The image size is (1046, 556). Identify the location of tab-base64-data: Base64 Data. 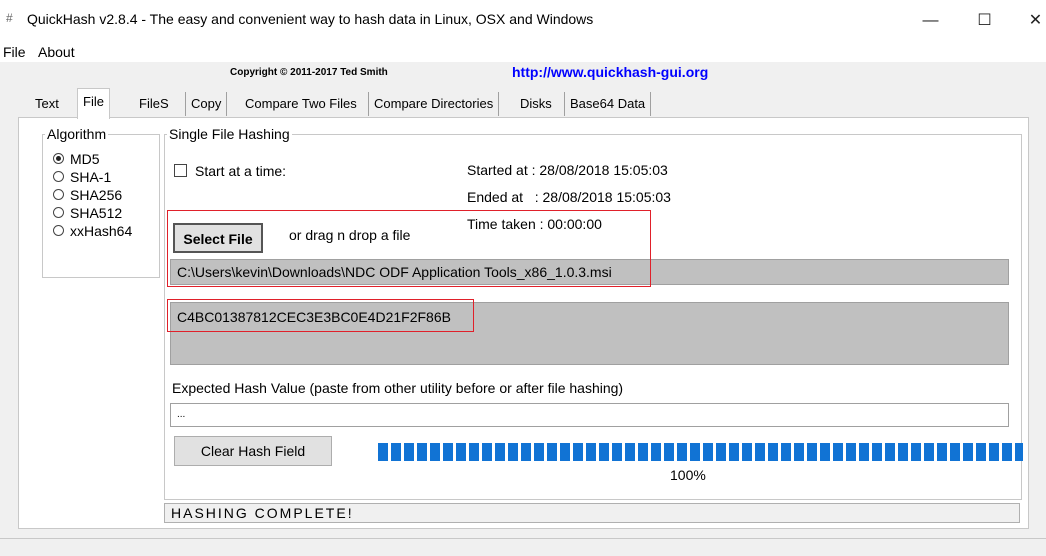
(608, 104).